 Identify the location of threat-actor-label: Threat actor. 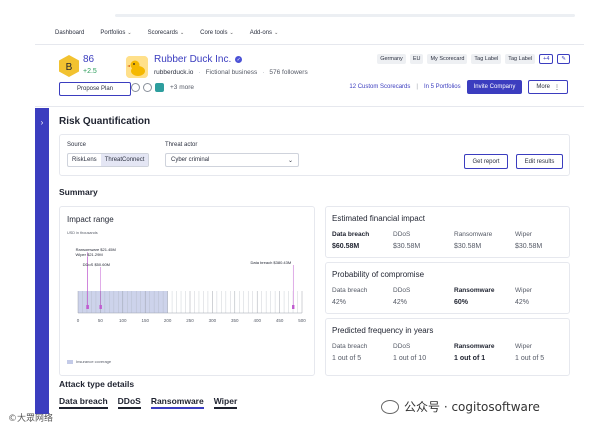
(181, 145).